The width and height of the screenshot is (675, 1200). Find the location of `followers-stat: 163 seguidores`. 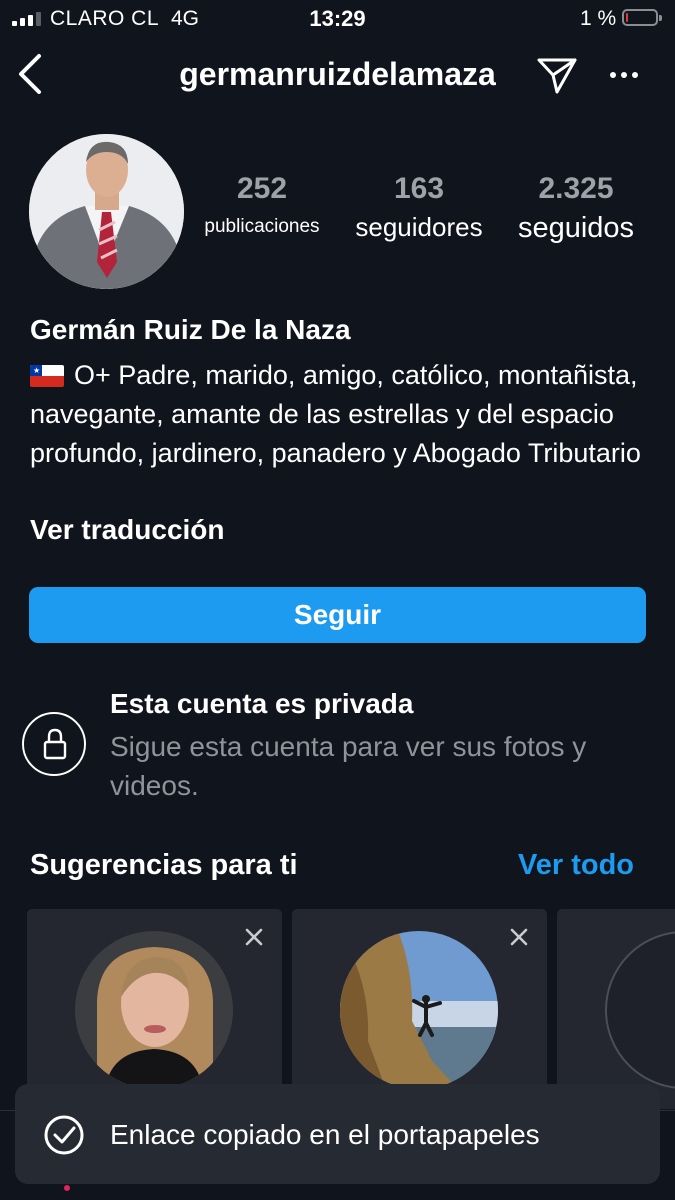

followers-stat: 163 seguidores is located at coordinates (419, 207).